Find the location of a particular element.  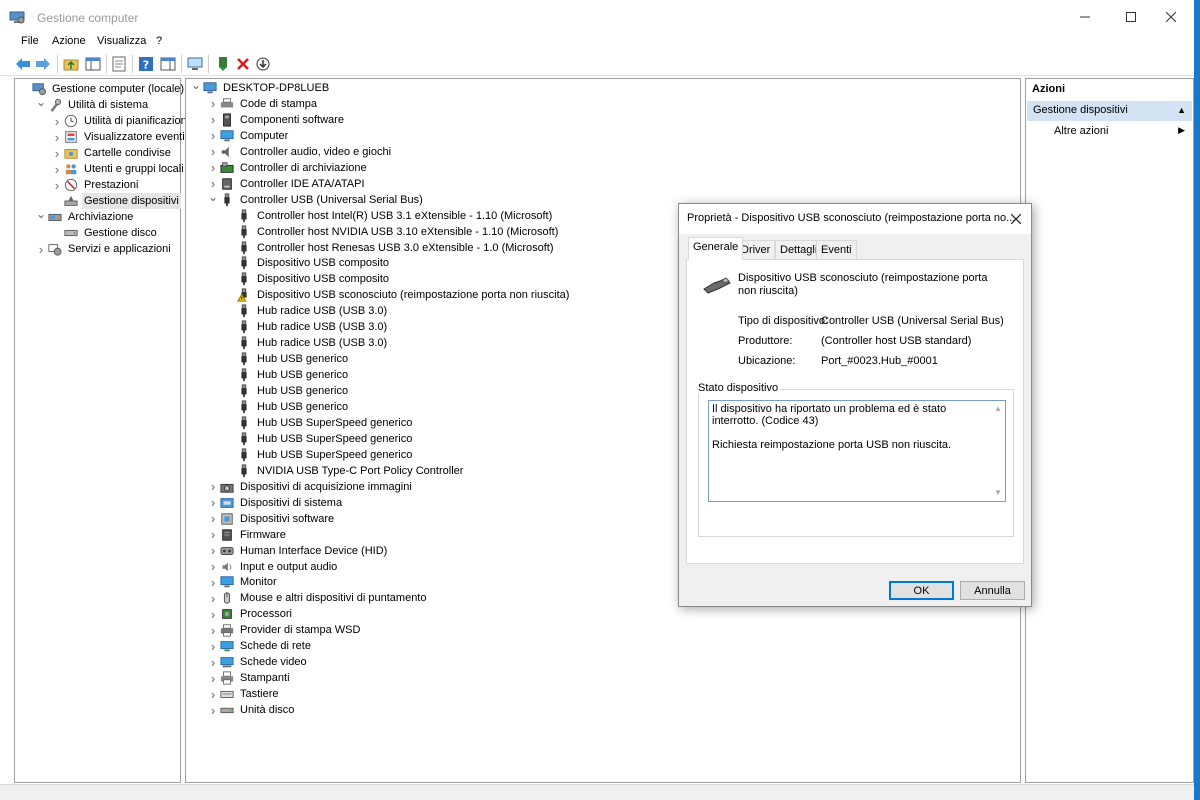

scroll-up-icon: ▲ is located at coordinates (998, 409).